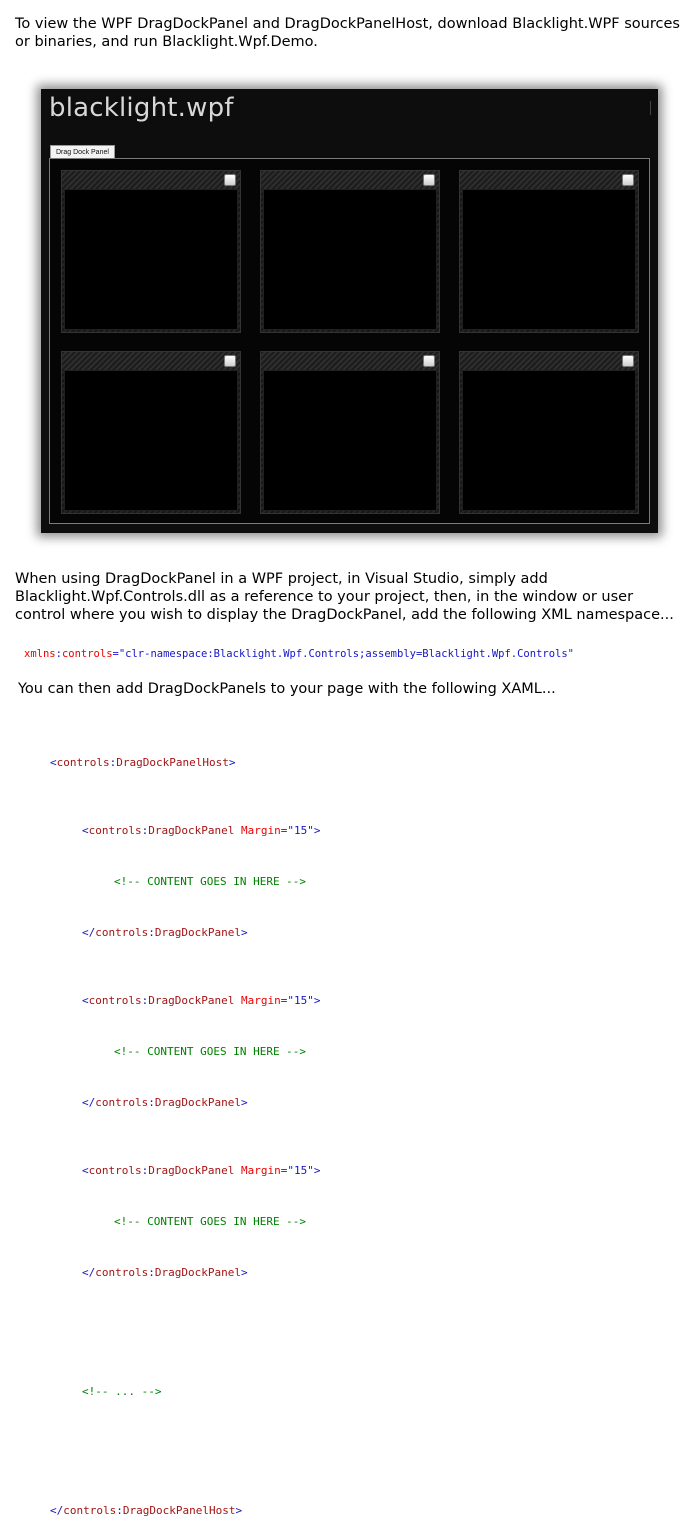  I want to click on namespace-prefix: controls, so click(87, 654).